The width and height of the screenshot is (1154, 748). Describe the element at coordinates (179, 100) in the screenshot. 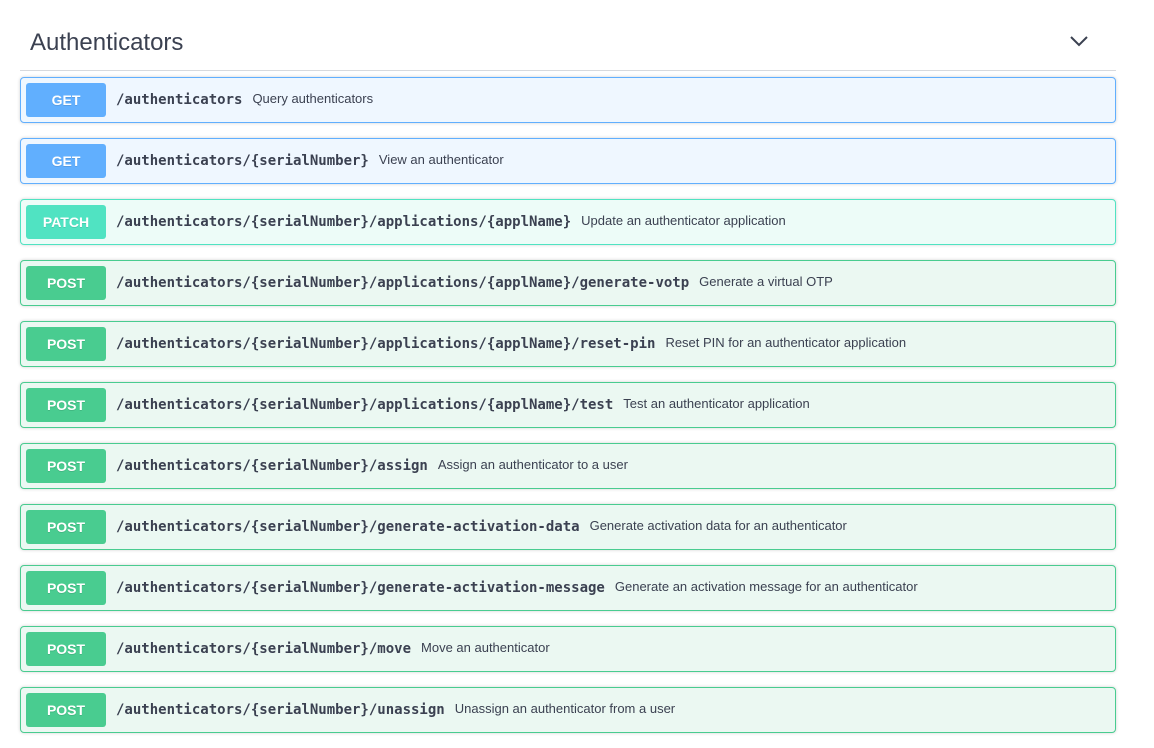

I see `operation-path: /authenticators` at that location.